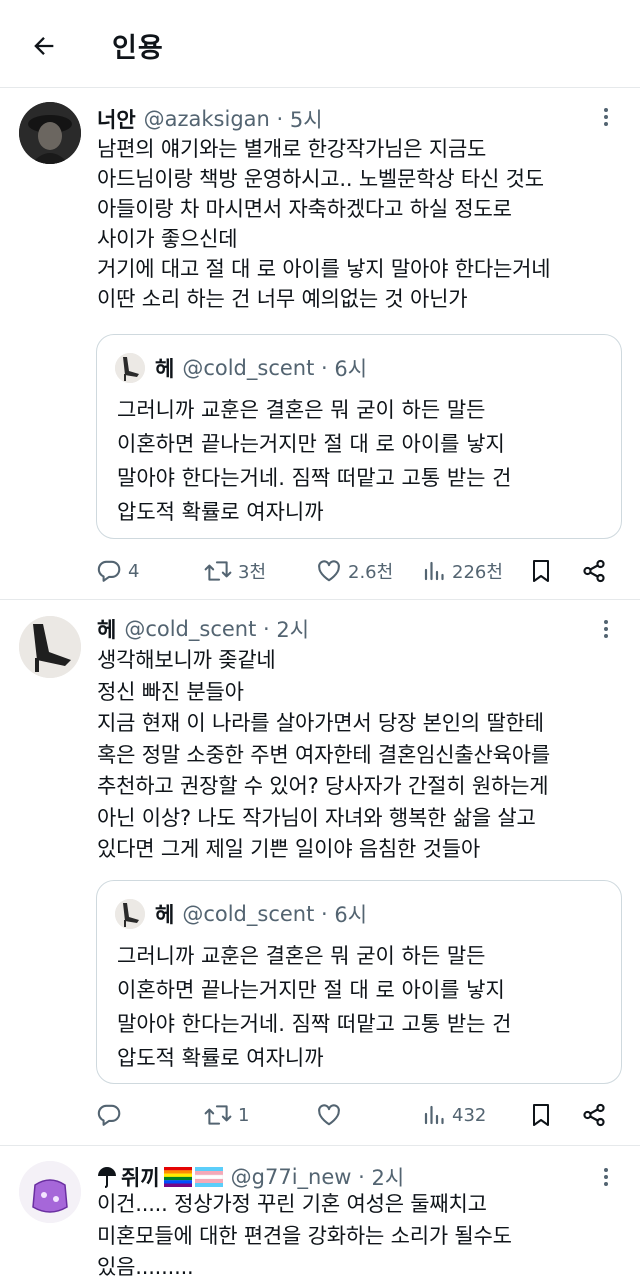  Describe the element at coordinates (107, 1177) in the screenshot. I see `umbrella-icon` at that location.